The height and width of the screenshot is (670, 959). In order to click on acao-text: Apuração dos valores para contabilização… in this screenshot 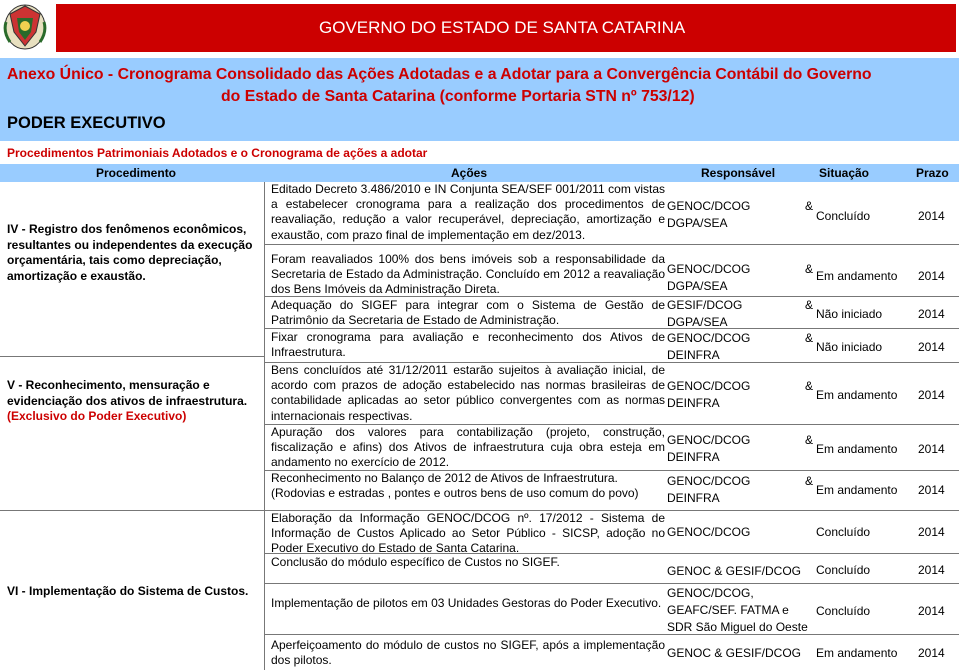, I will do `click(468, 447)`.